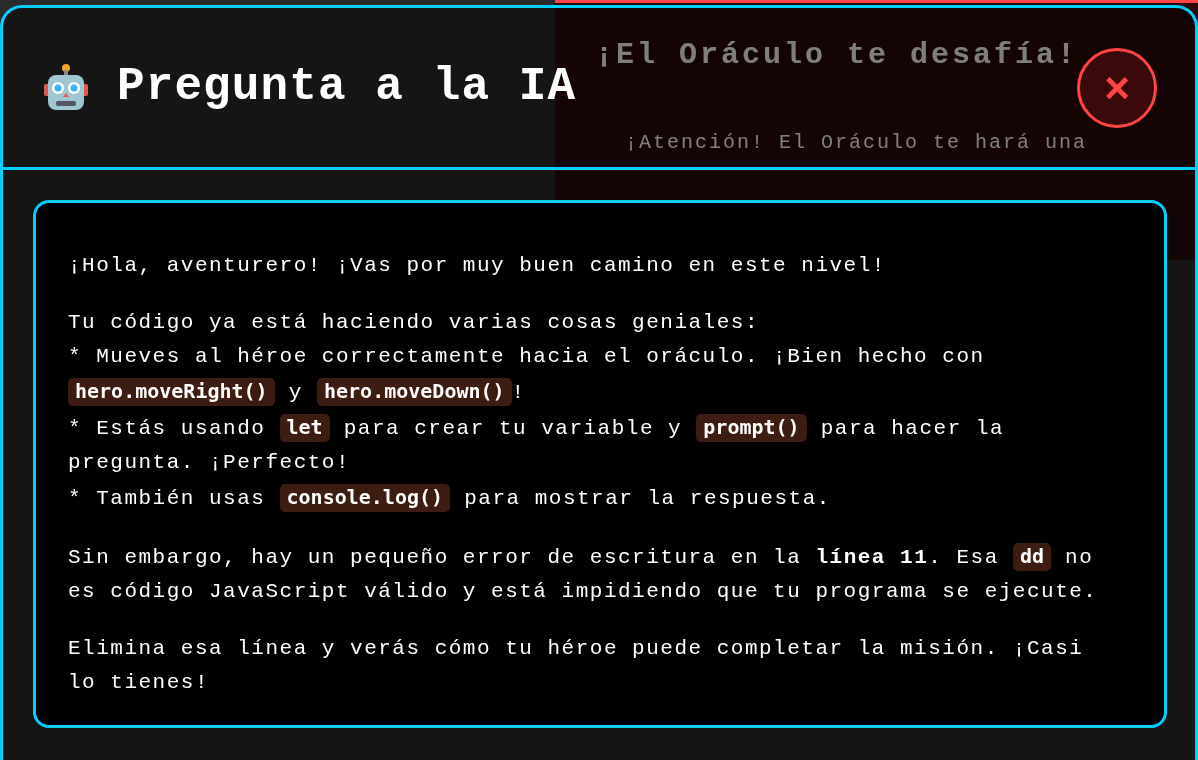 The width and height of the screenshot is (1198, 760). I want to click on challenge-notice: ¡Atención! El Oráculo te hará una, so click(857, 143).